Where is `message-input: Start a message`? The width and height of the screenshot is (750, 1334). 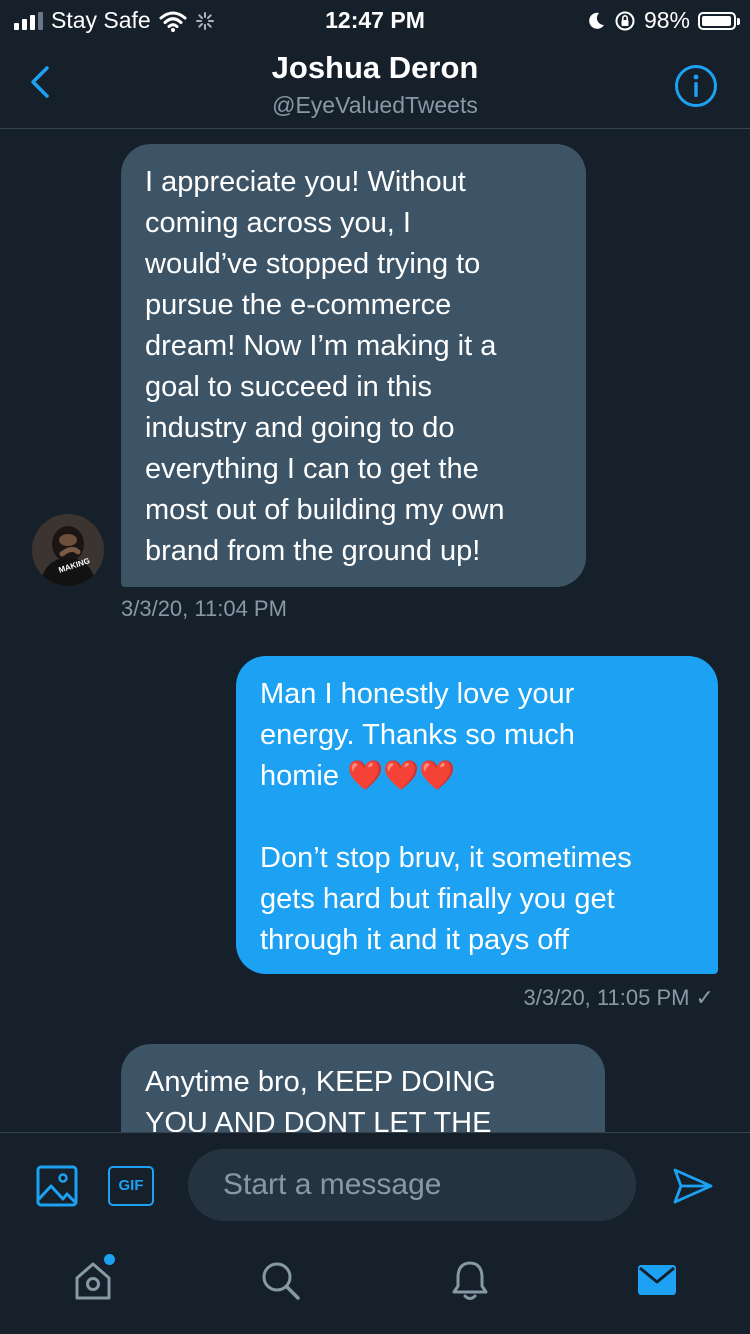 message-input: Start a message is located at coordinates (412, 1185).